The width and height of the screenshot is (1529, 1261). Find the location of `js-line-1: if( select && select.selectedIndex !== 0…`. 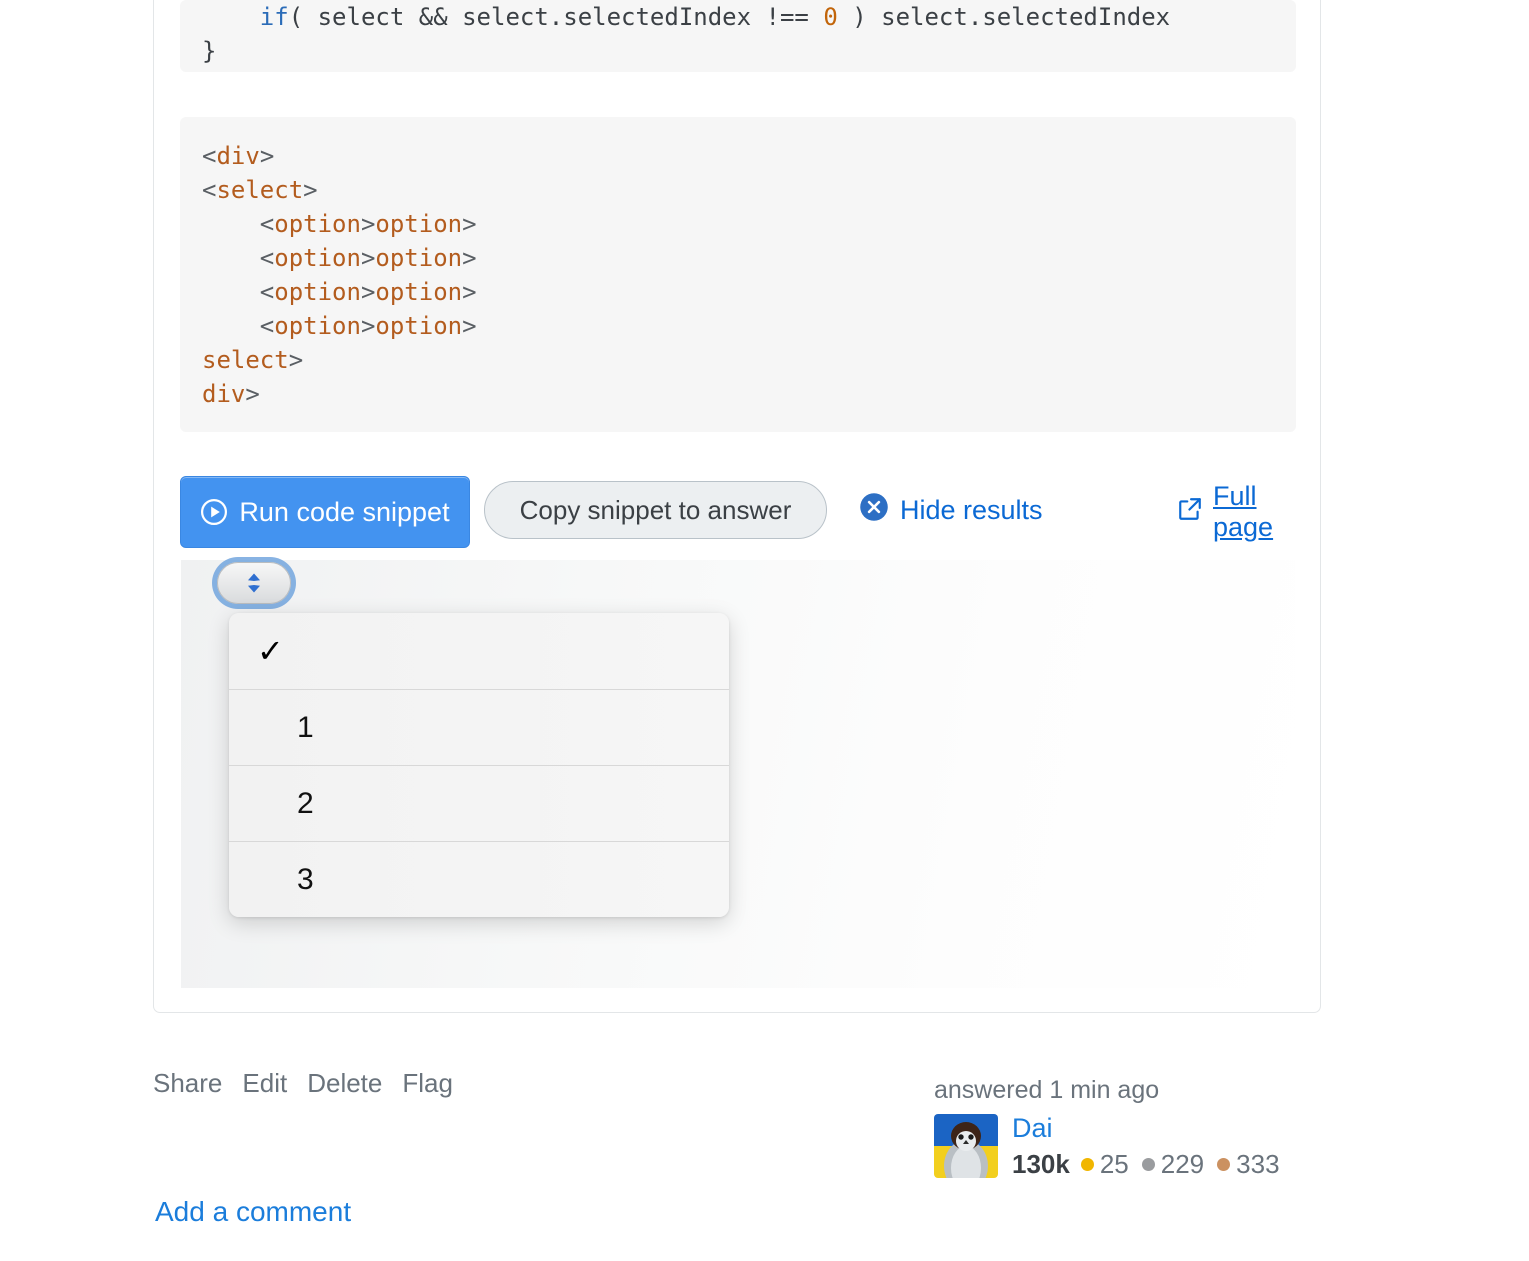

js-line-1: if( select && select.selectedIndex !== 0… is located at coordinates (686, 17).